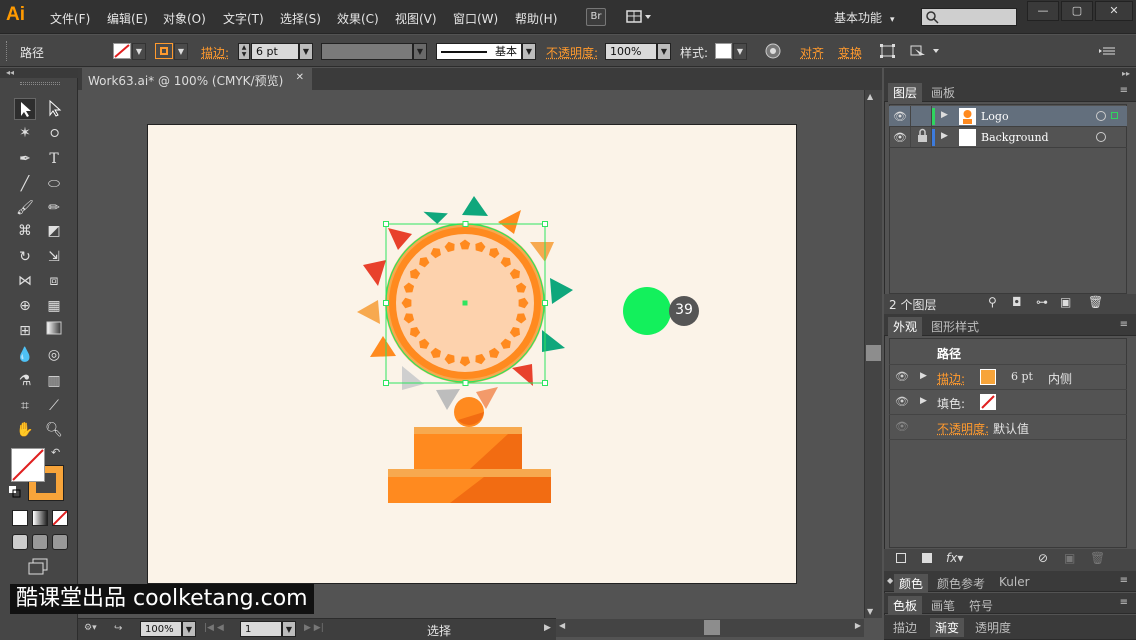  Describe the element at coordinates (1014, 582) in the screenshot. I see `tab-kuler: Kuler` at that location.